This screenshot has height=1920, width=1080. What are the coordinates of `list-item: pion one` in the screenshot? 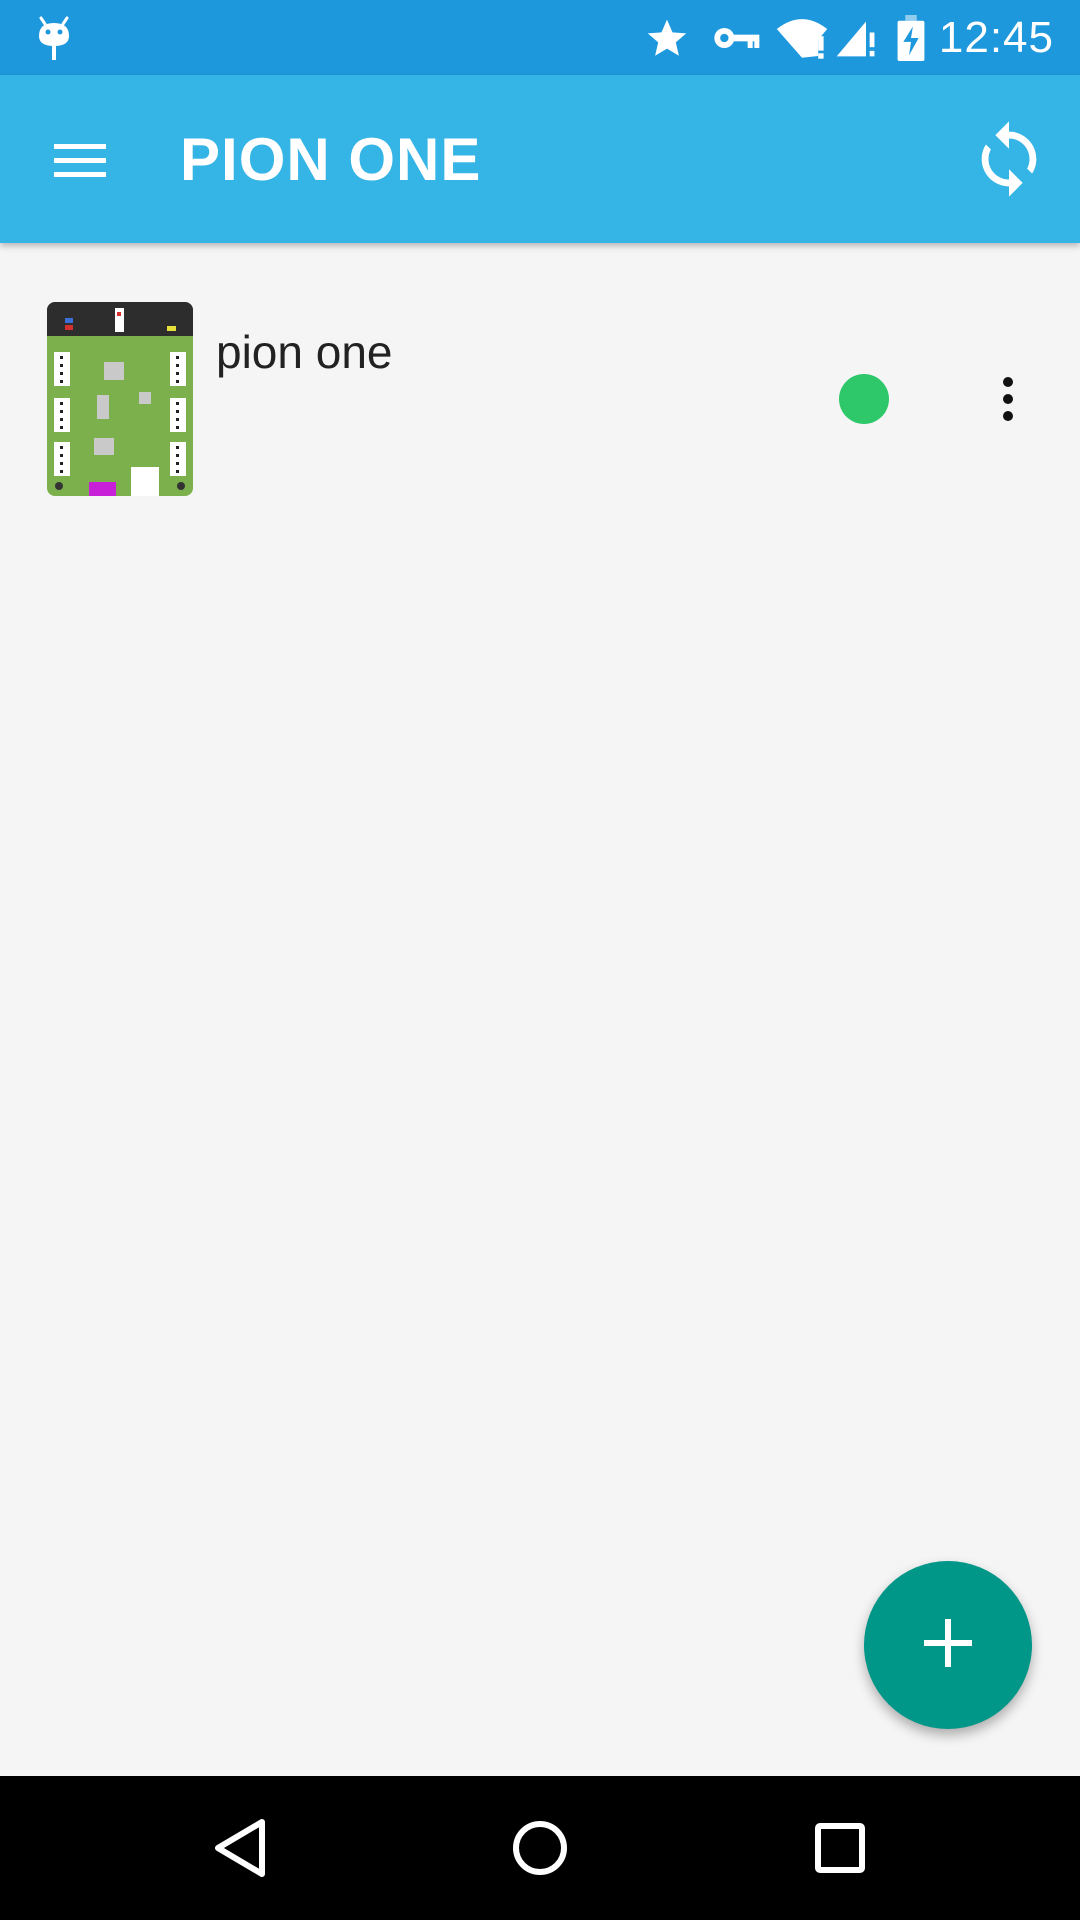 It's located at (540, 400).